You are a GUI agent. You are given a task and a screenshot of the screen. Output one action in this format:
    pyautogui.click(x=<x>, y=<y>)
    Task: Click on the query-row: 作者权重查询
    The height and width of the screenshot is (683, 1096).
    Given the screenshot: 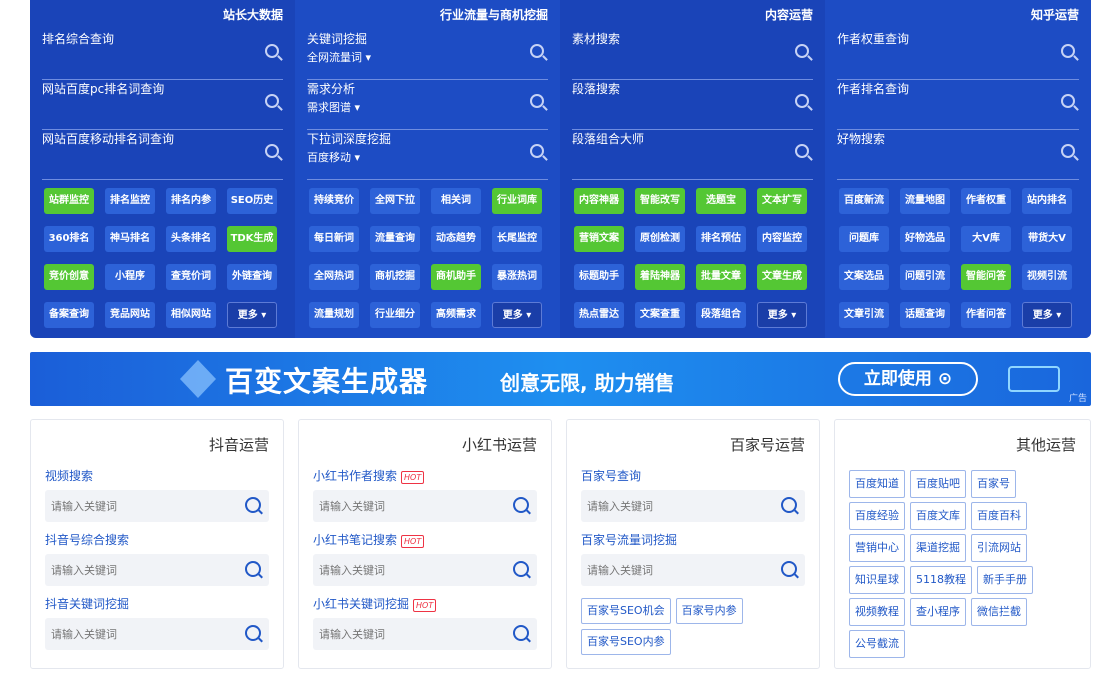 What is the action you would take?
    pyautogui.click(x=958, y=55)
    